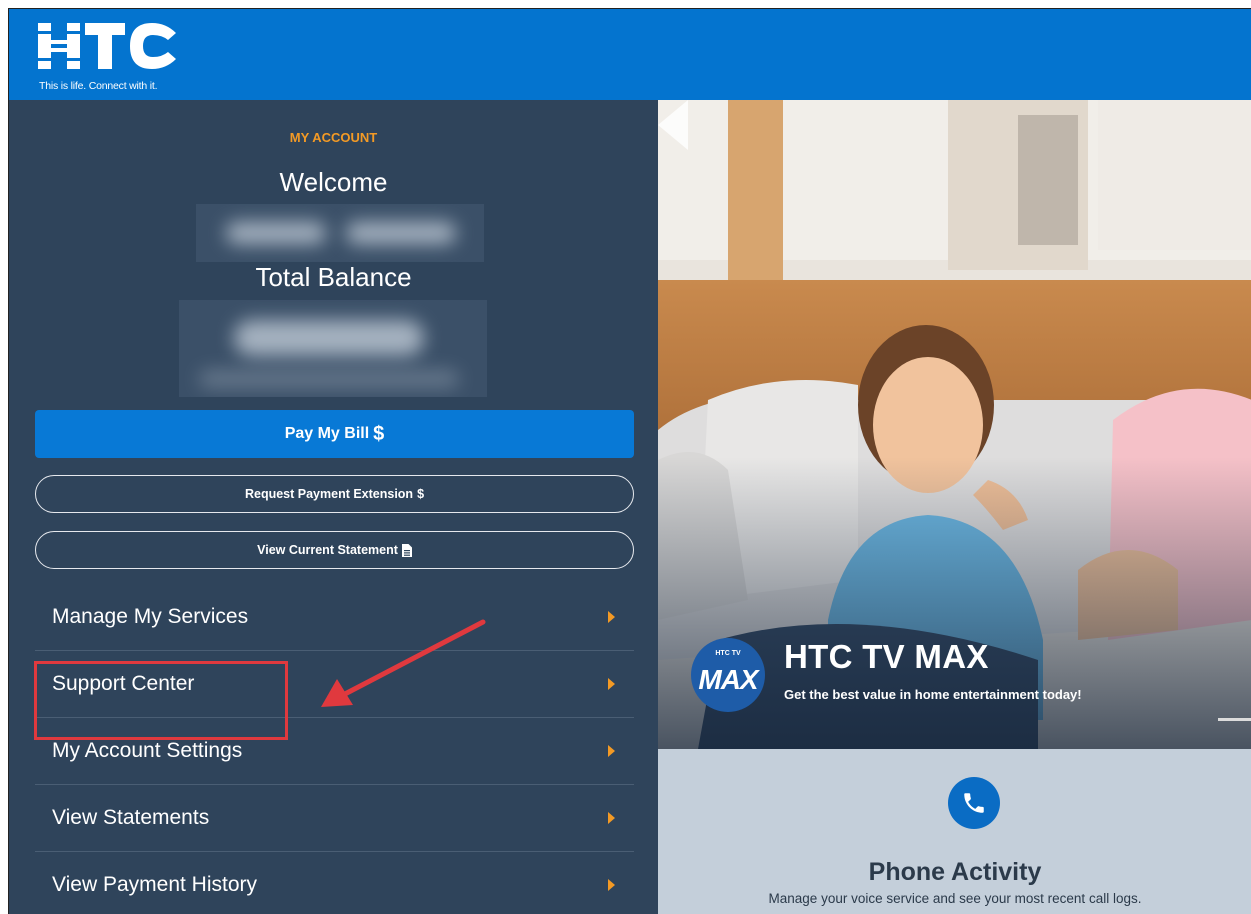 The width and height of the screenshot is (1251, 914). What do you see at coordinates (333, 277) in the screenshot?
I see `total-balance-label: Total Balance` at bounding box center [333, 277].